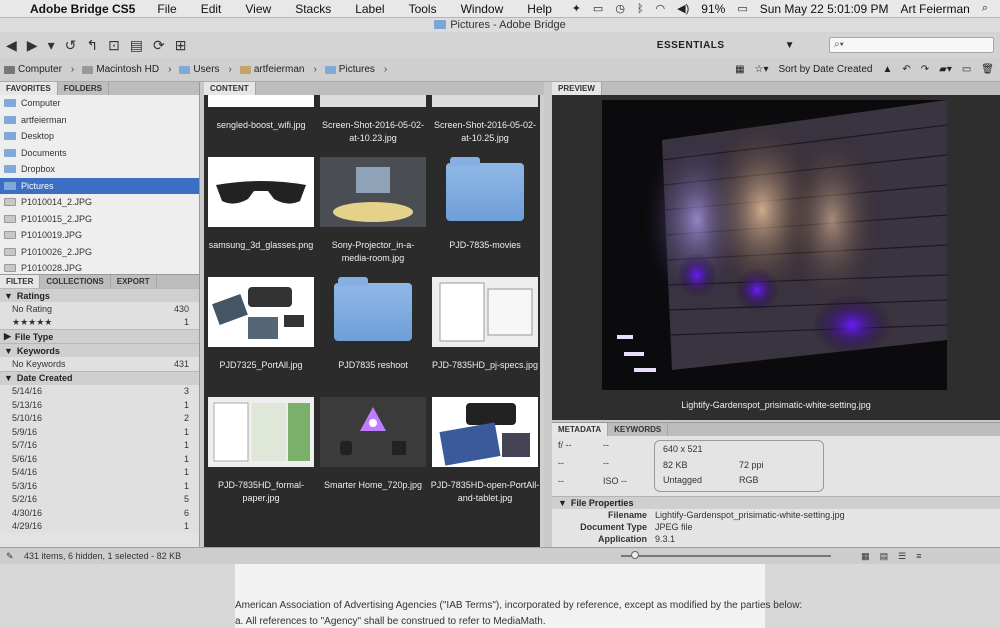 This screenshot has height=628, width=1000. I want to click on menu-window: Window, so click(482, 9).